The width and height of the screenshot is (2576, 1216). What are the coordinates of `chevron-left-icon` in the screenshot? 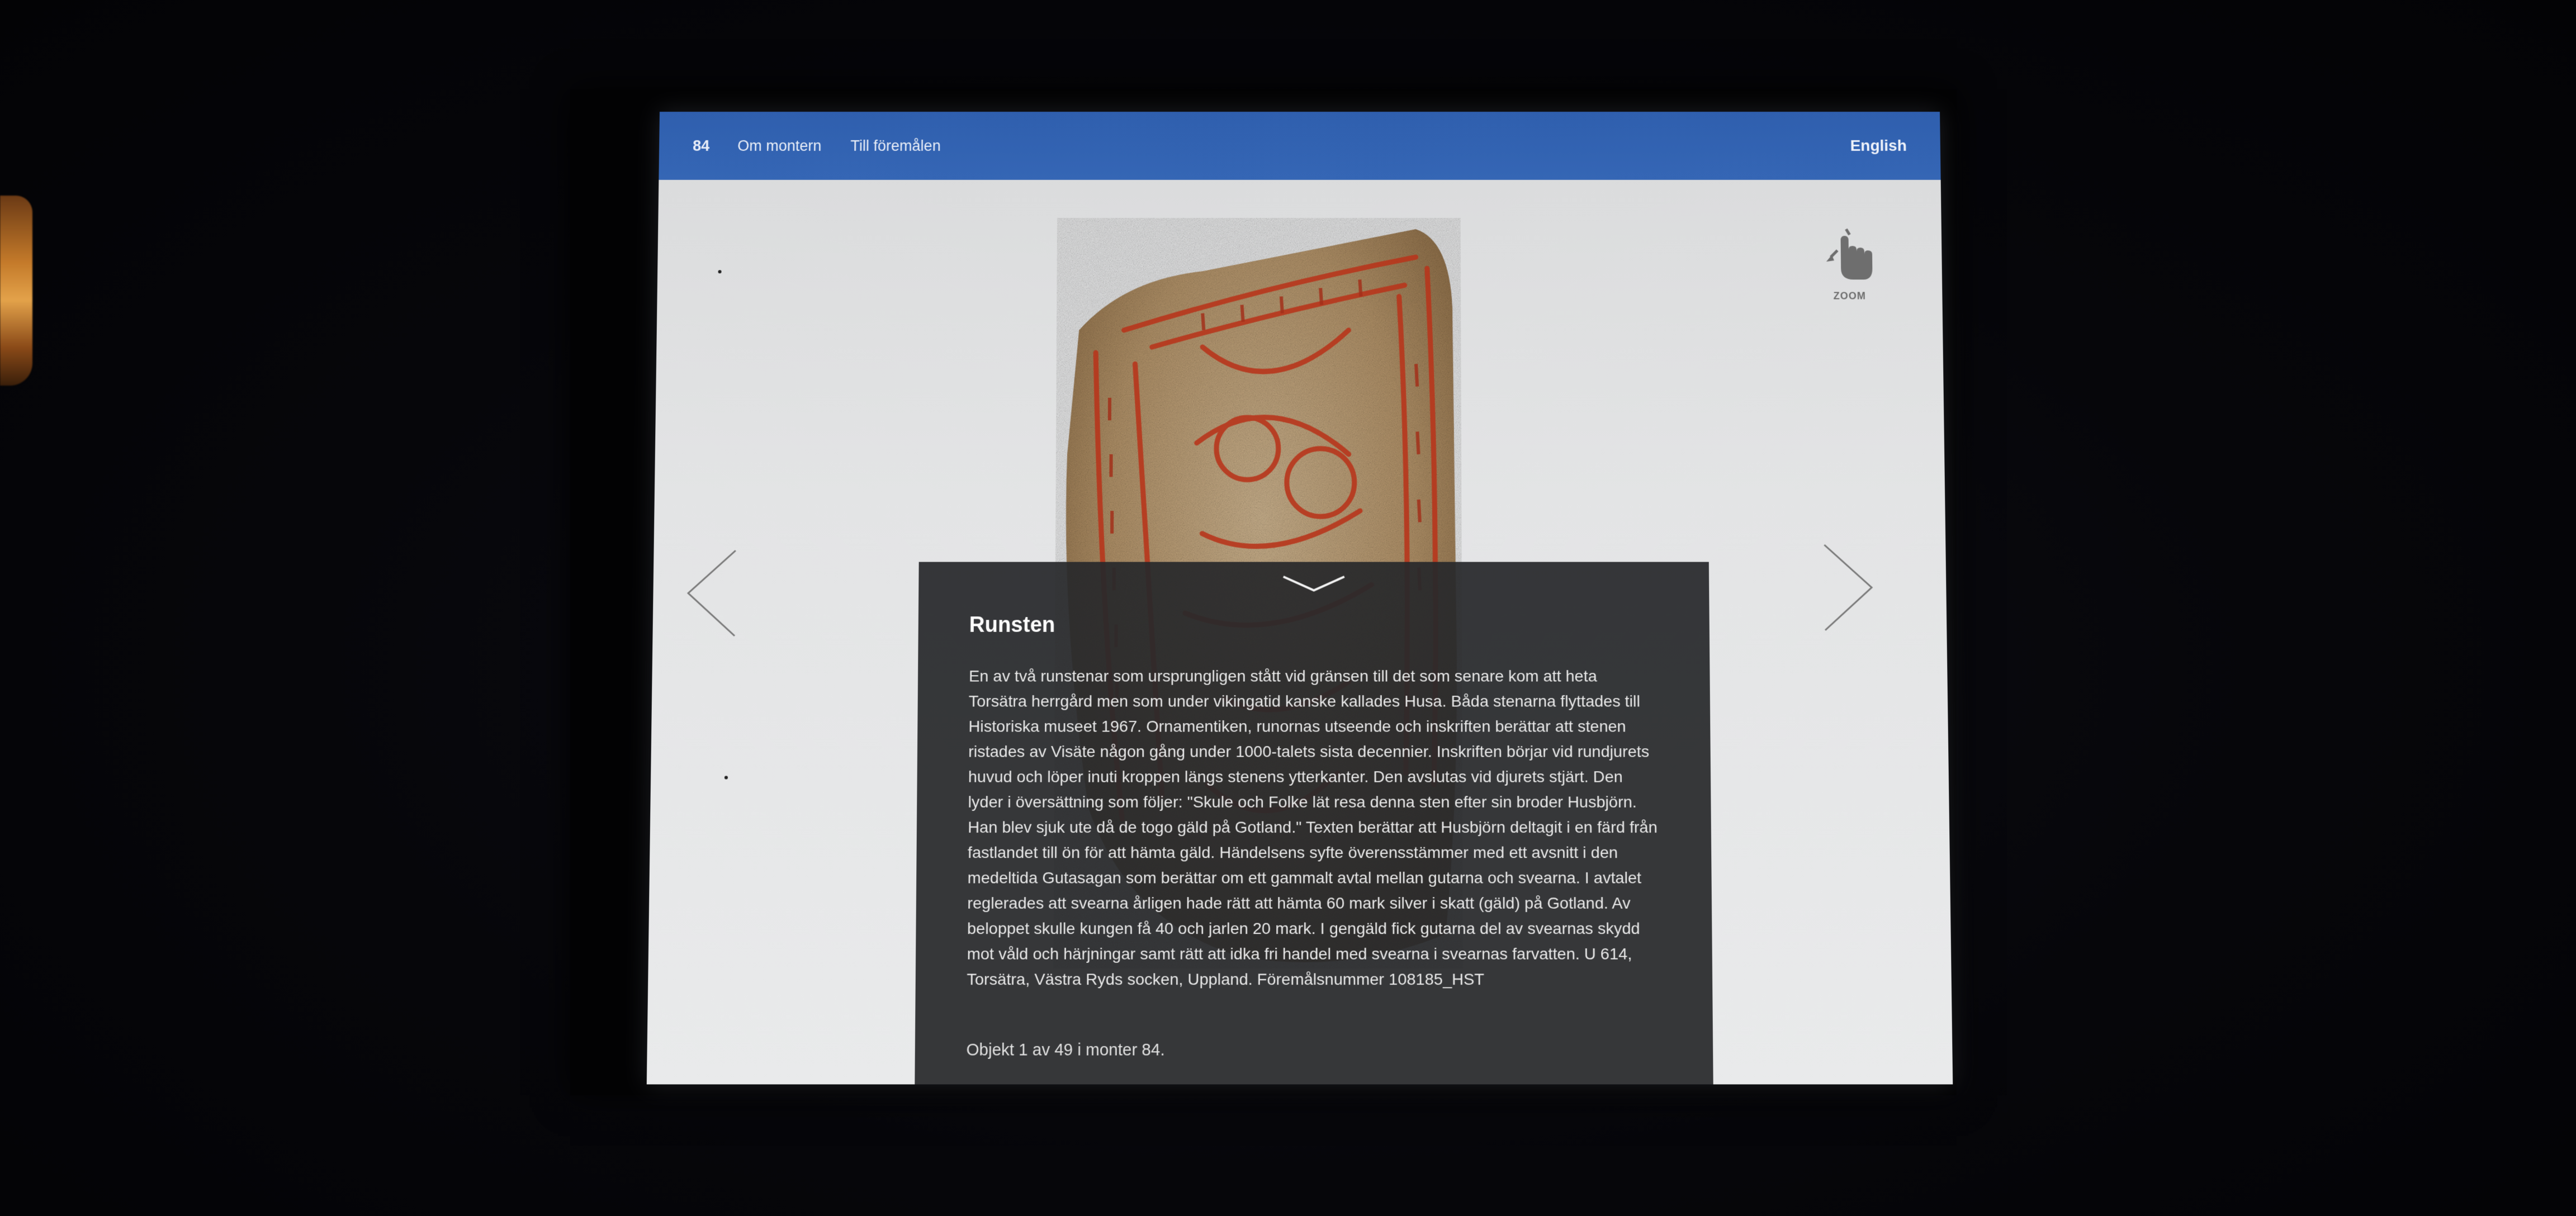 It's located at (713, 593).